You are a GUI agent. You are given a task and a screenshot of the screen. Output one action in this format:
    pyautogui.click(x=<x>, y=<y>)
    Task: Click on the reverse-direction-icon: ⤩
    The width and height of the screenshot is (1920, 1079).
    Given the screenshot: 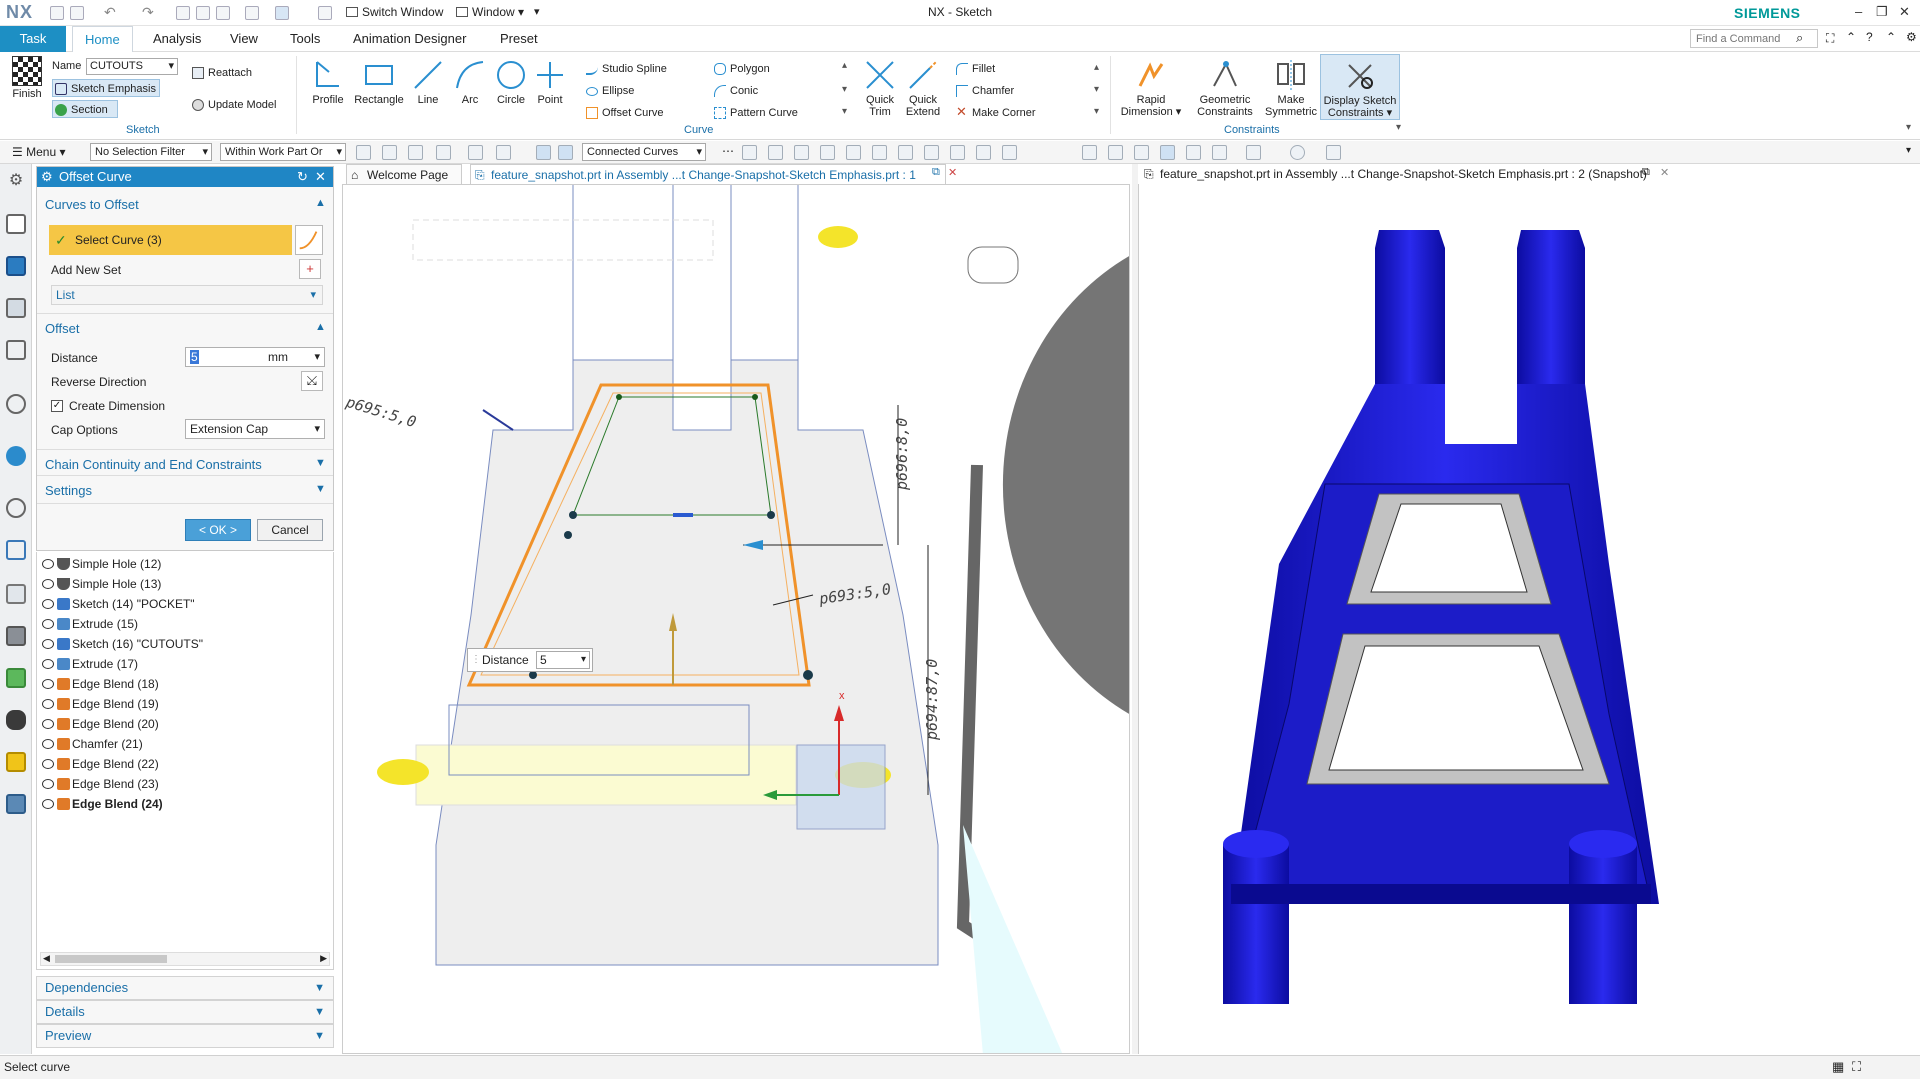 What is the action you would take?
    pyautogui.click(x=312, y=381)
    